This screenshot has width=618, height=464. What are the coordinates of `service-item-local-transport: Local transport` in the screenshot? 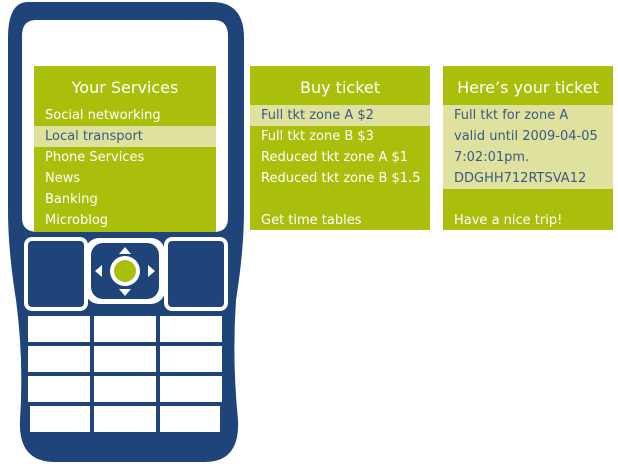 It's located at (125, 136).